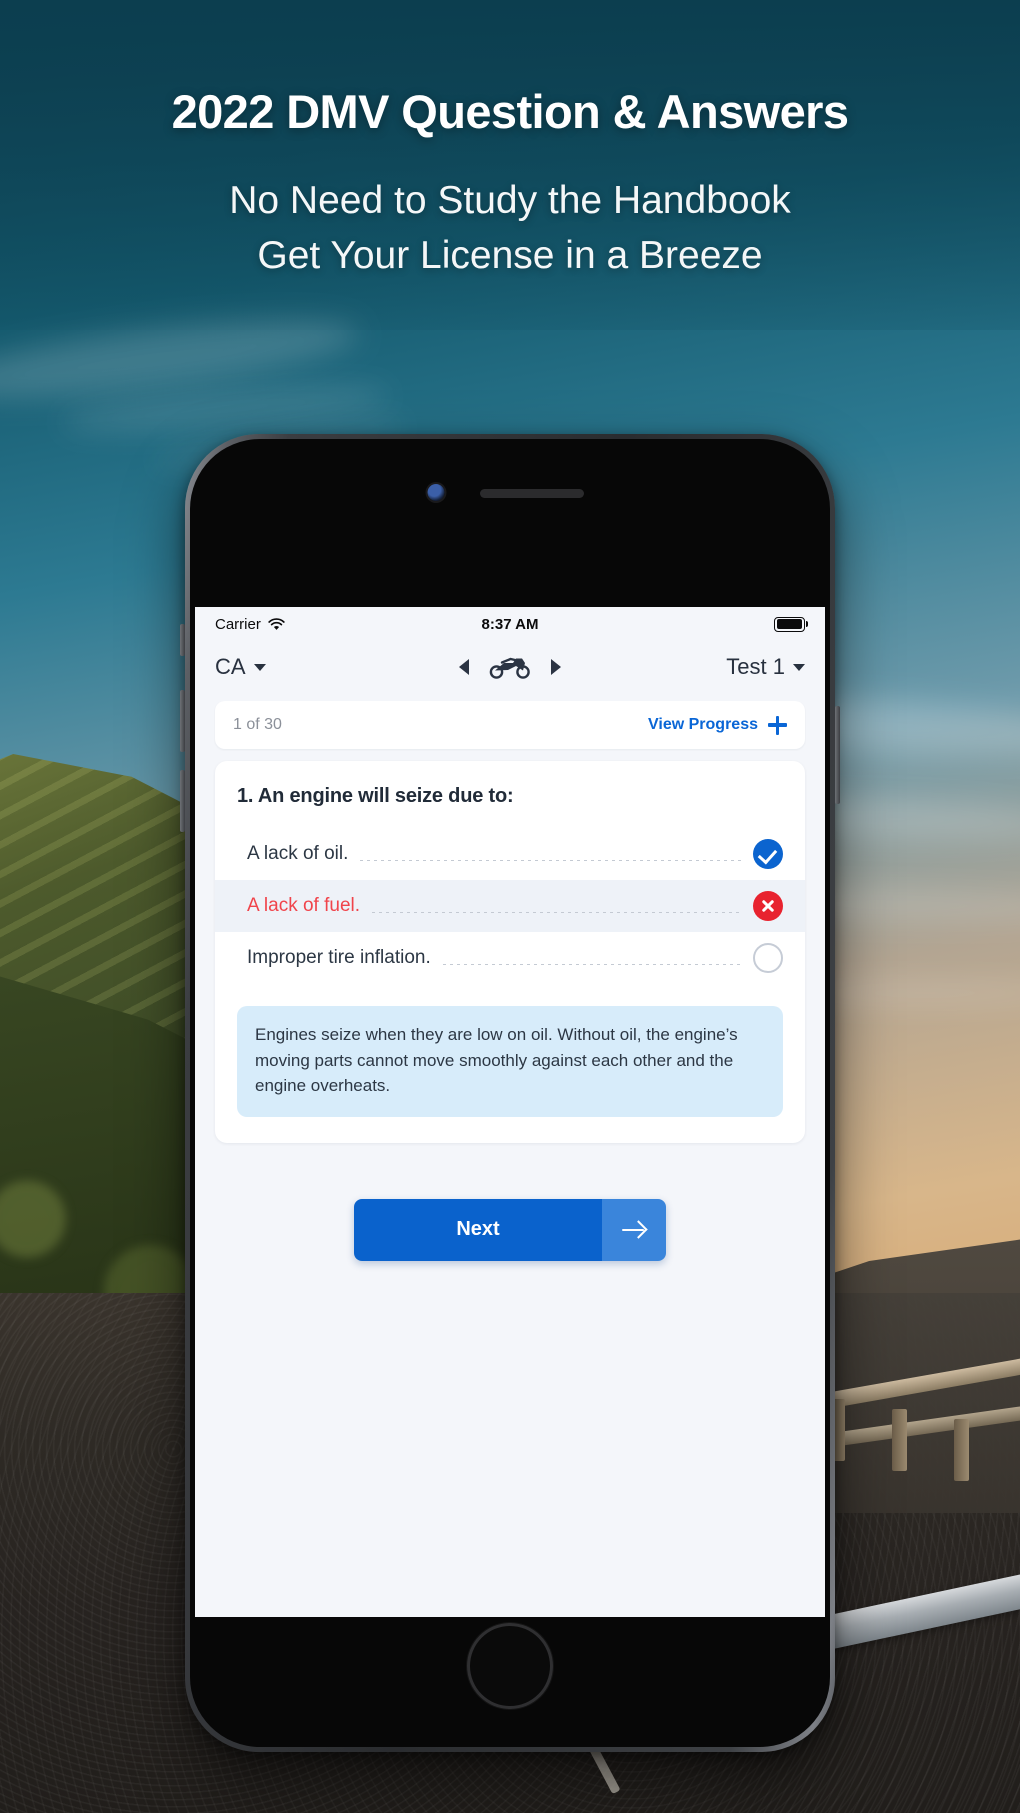  Describe the element at coordinates (298, 853) in the screenshot. I see `answer-text: A lack of oil.` at that location.